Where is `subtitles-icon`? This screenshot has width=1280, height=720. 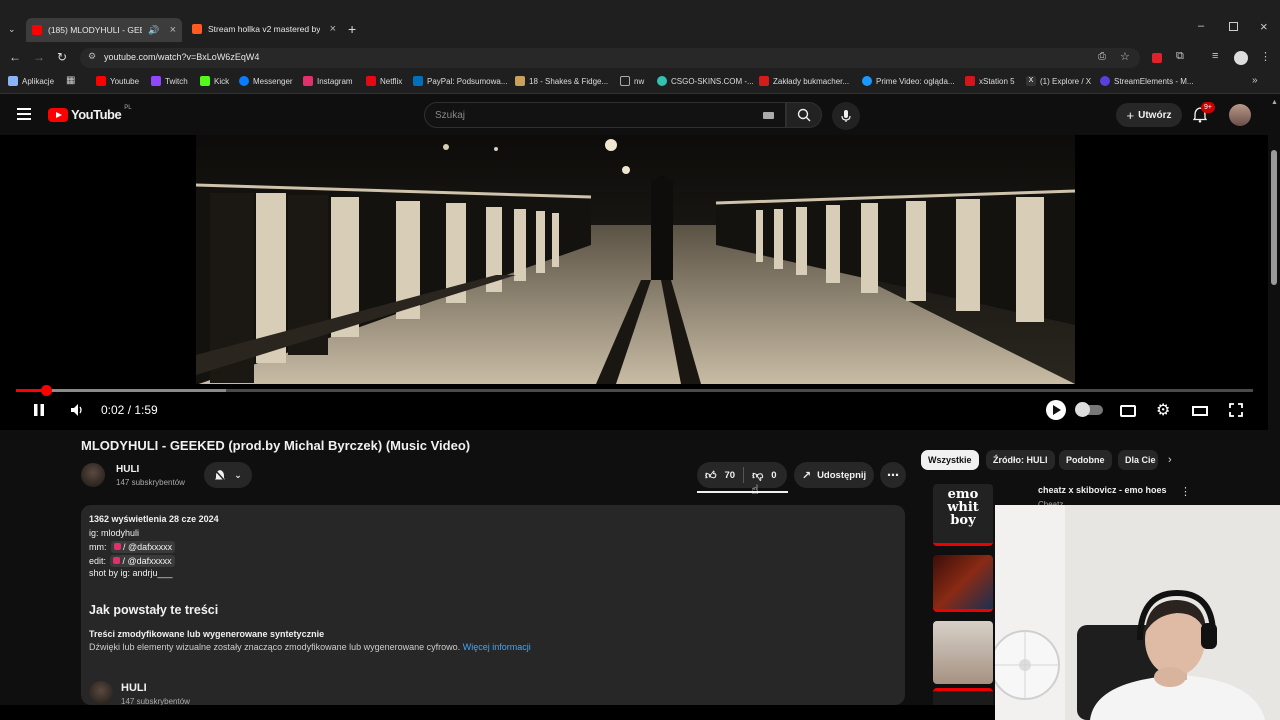 subtitles-icon is located at coordinates (1128, 411).